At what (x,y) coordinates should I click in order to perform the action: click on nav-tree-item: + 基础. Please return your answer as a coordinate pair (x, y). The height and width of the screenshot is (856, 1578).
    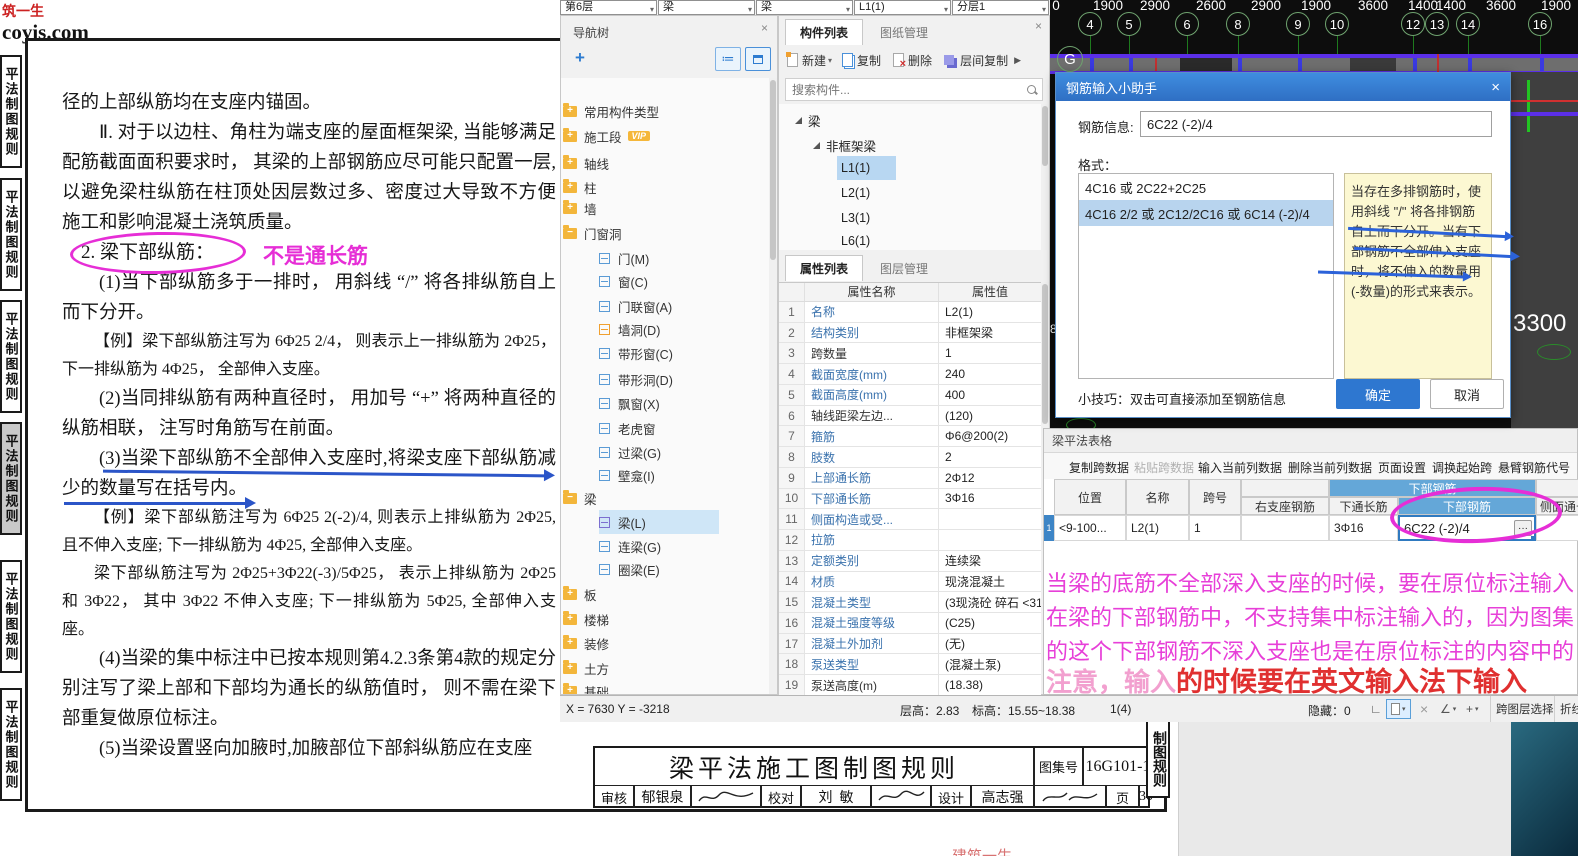
    Looking at the image, I should click on (665, 686).